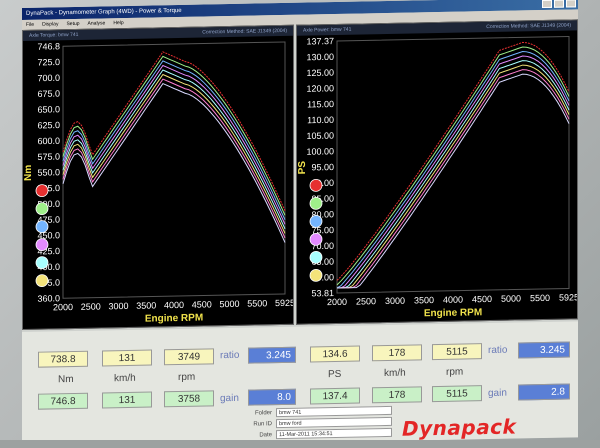 The height and width of the screenshot is (448, 600). I want to click on torque-y-tick: 550.0, so click(48, 172).